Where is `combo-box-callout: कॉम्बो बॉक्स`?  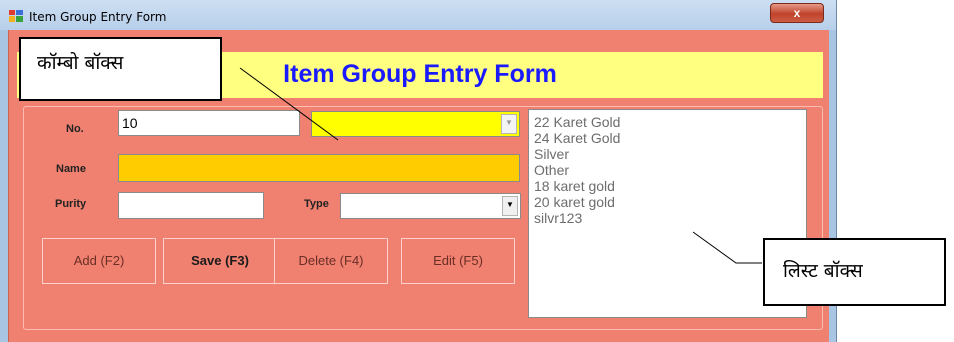 combo-box-callout: कॉम्बो बॉक्स is located at coordinates (120, 69).